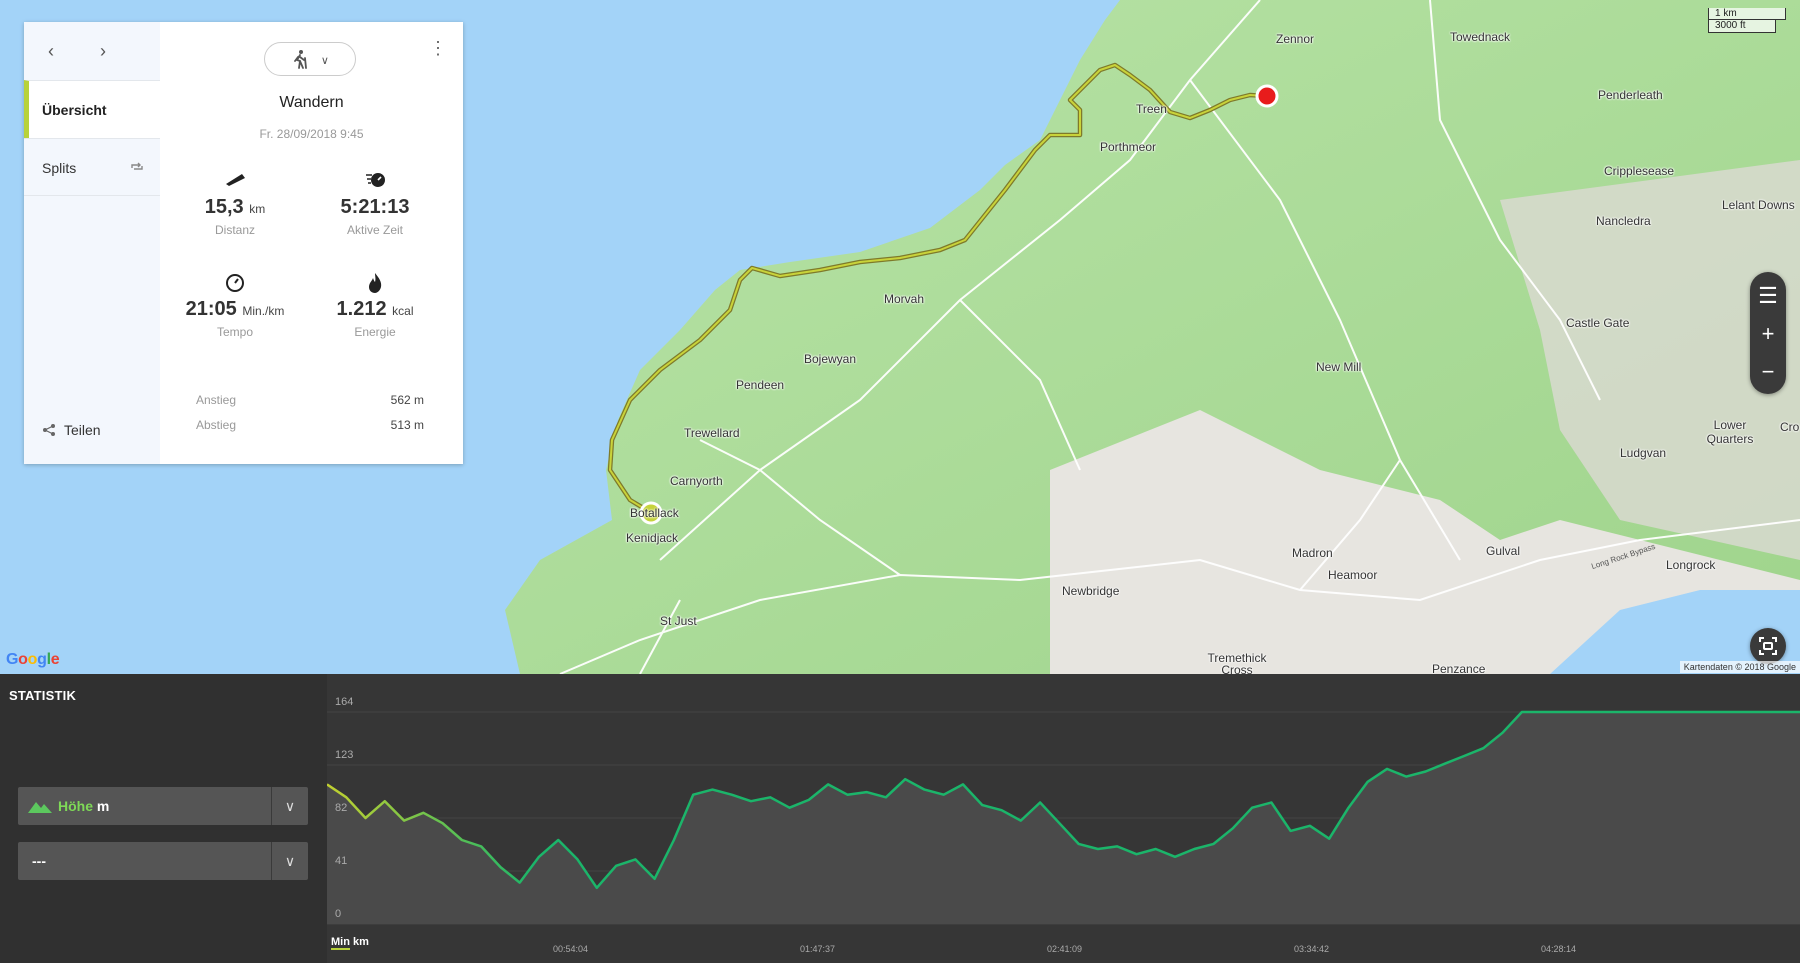 The image size is (1800, 963). I want to click on place-label: Newbridge, so click(1091, 591).